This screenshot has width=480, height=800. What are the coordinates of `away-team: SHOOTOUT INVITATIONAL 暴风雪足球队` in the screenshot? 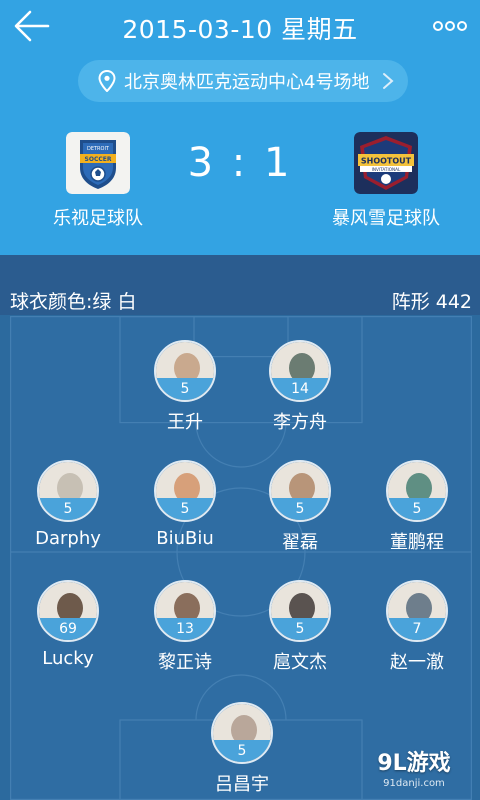 It's located at (386, 181).